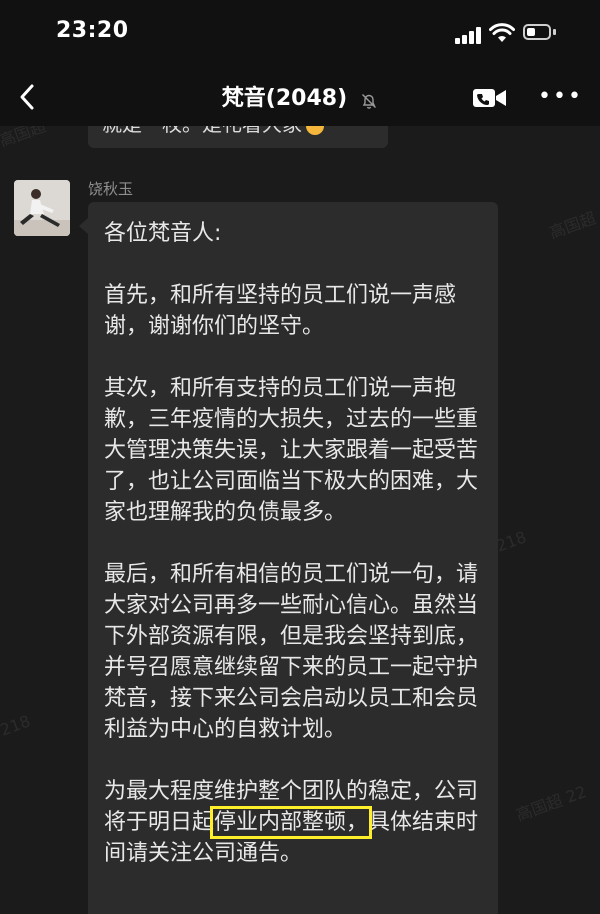 This screenshot has height=914, width=600. Describe the element at coordinates (490, 98) in the screenshot. I see `video-call-icon` at that location.